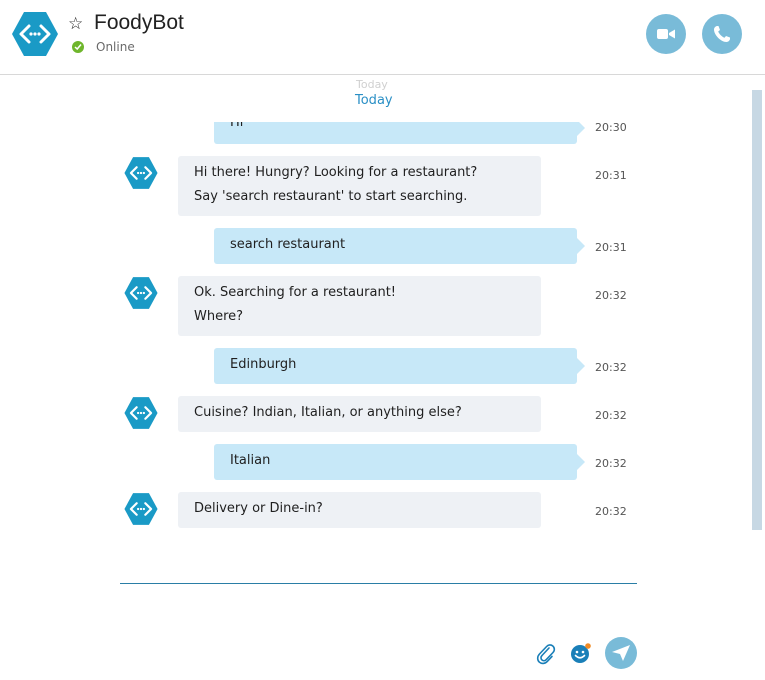 This screenshot has width=765, height=680. Describe the element at coordinates (757, 310) in the screenshot. I see `chat-scrollbar` at that location.